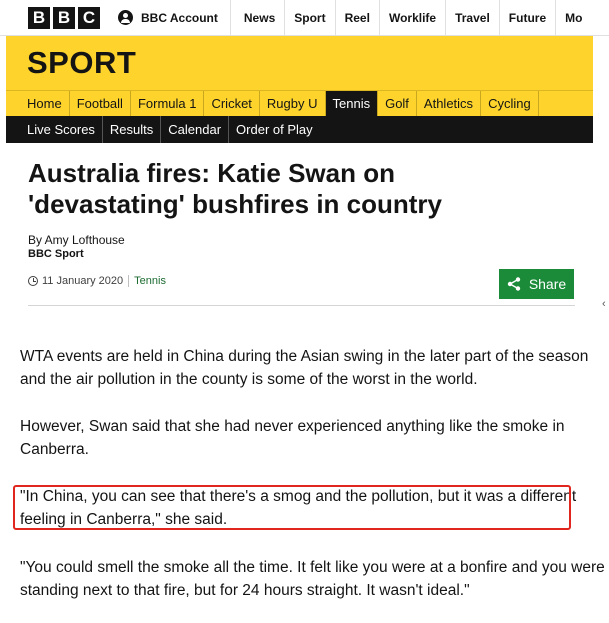  What do you see at coordinates (259, 18) in the screenshot?
I see `global-nav-news: News` at bounding box center [259, 18].